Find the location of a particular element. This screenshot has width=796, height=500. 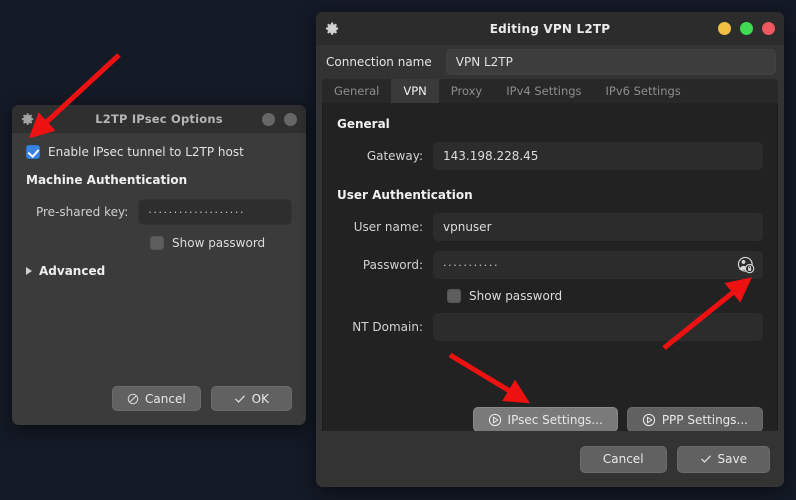

chevron-right-icon is located at coordinates (29, 271).